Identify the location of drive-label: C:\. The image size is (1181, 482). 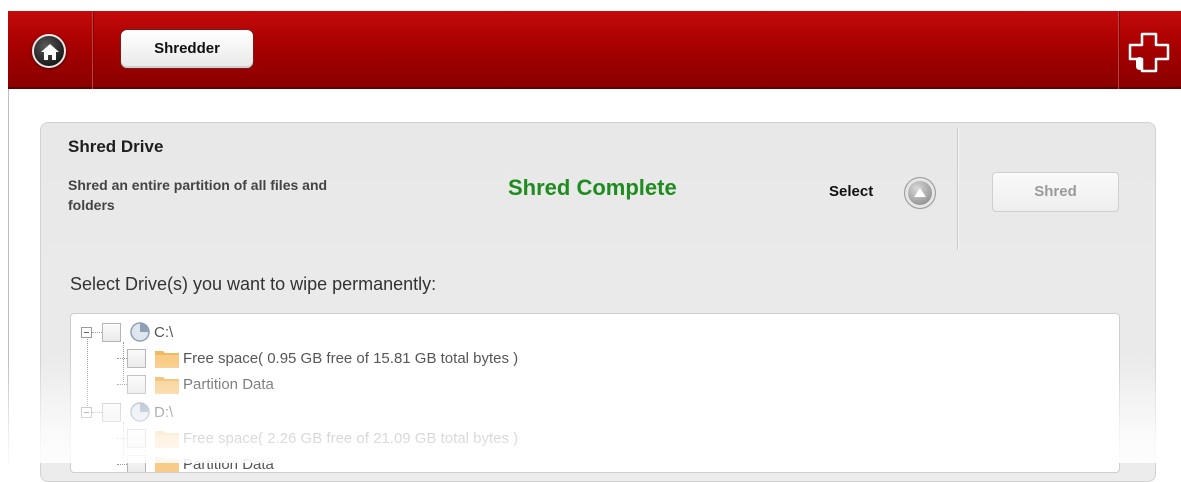
(164, 332).